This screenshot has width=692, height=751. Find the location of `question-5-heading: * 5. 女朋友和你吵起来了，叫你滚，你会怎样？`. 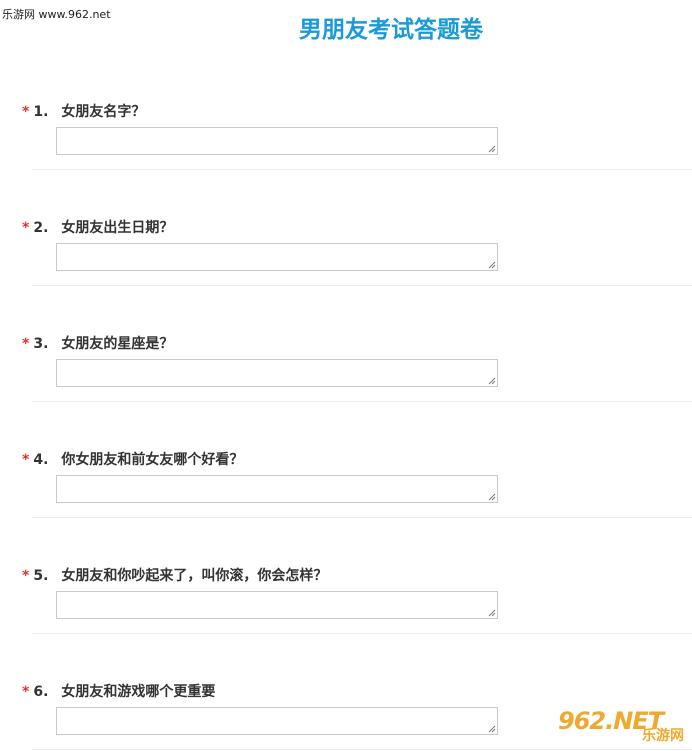

question-5-heading: * 5. 女朋友和你吵起来了，叫你滚，你会怎样？ is located at coordinates (174, 575).